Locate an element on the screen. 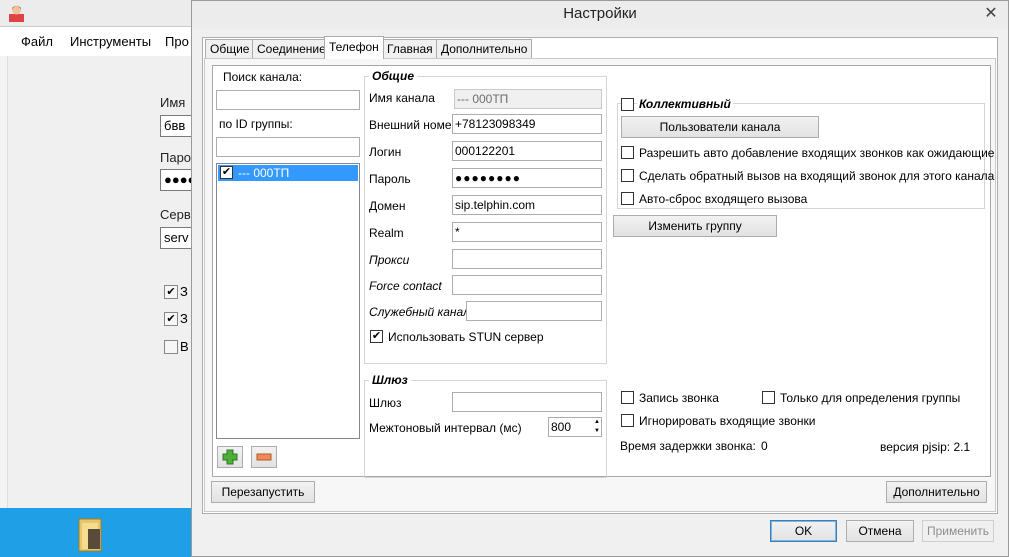 The height and width of the screenshot is (557, 1009). group-id-input is located at coordinates (288, 147).